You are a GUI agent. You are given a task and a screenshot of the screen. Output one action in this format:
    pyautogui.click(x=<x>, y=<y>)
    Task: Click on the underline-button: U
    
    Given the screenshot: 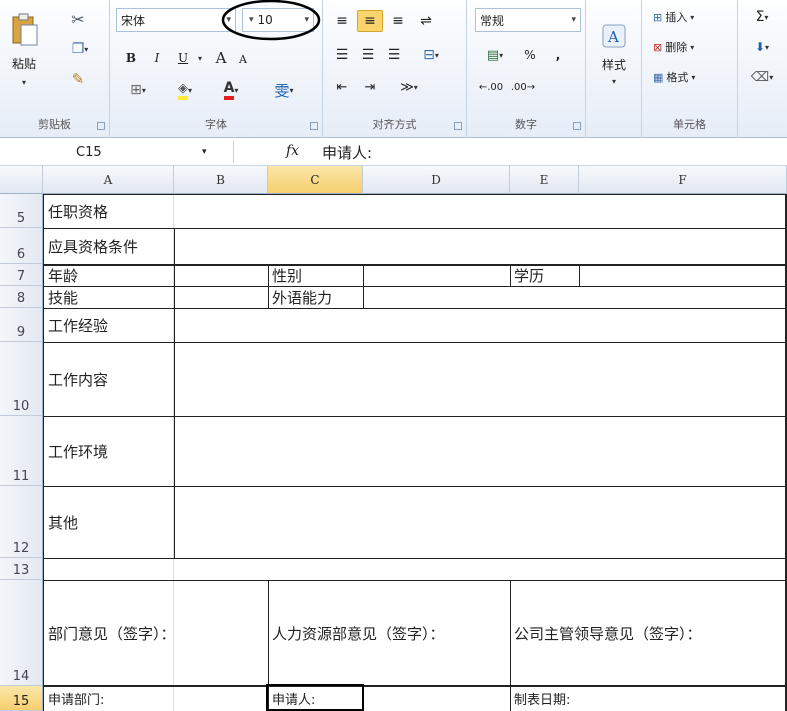 What is the action you would take?
    pyautogui.click(x=183, y=58)
    